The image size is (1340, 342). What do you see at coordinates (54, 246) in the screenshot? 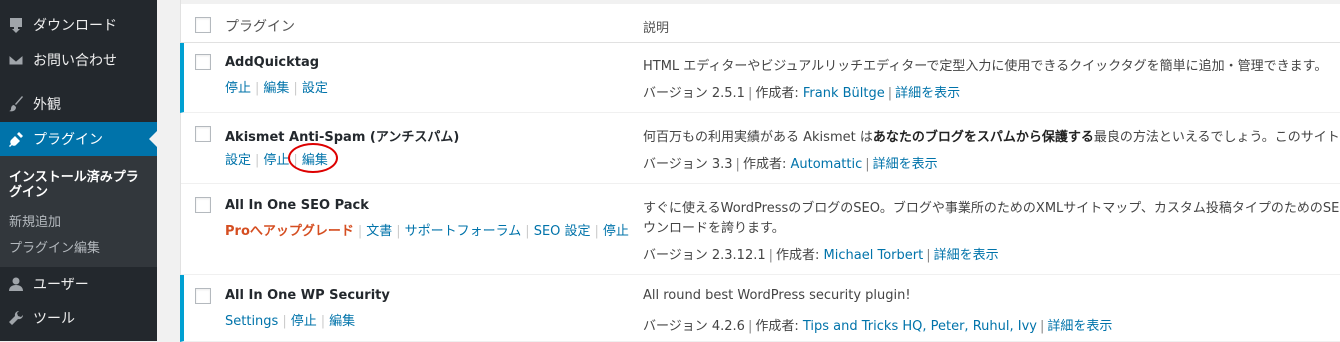
I see `submenu-plugin-editor: プラグイン編集` at bounding box center [54, 246].